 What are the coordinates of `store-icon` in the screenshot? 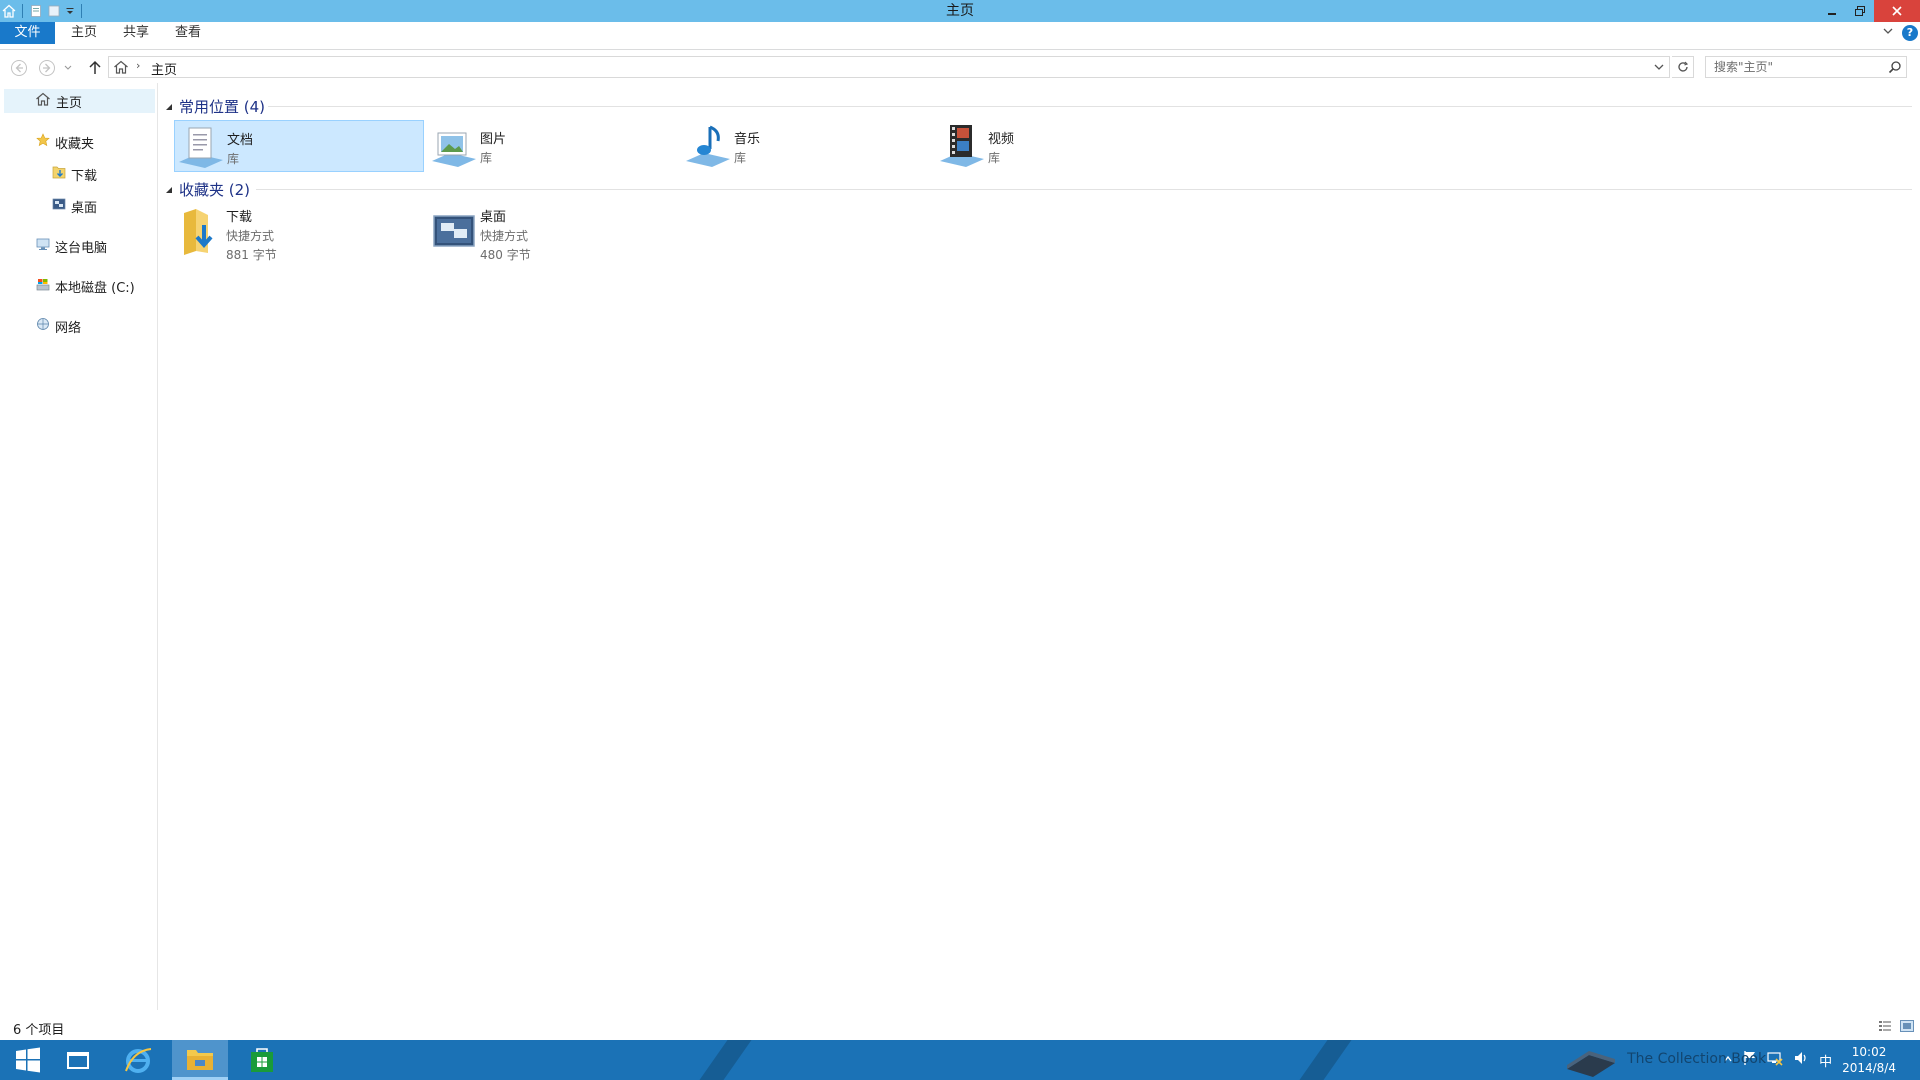 It's located at (262, 1060).